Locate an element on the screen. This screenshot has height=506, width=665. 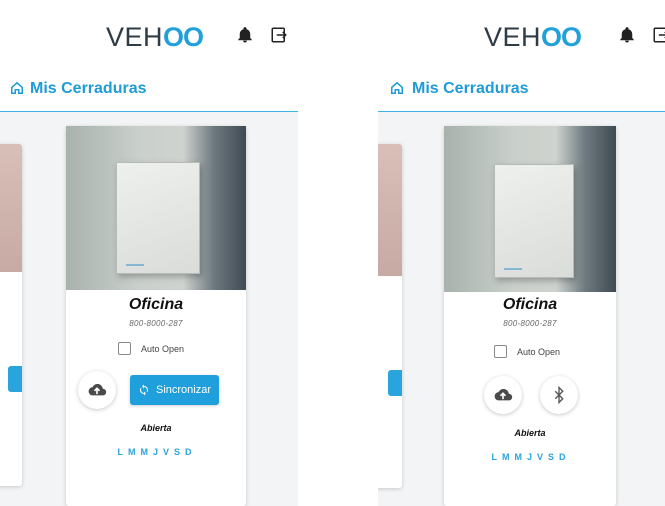
bluetooth-button is located at coordinates (559, 395).